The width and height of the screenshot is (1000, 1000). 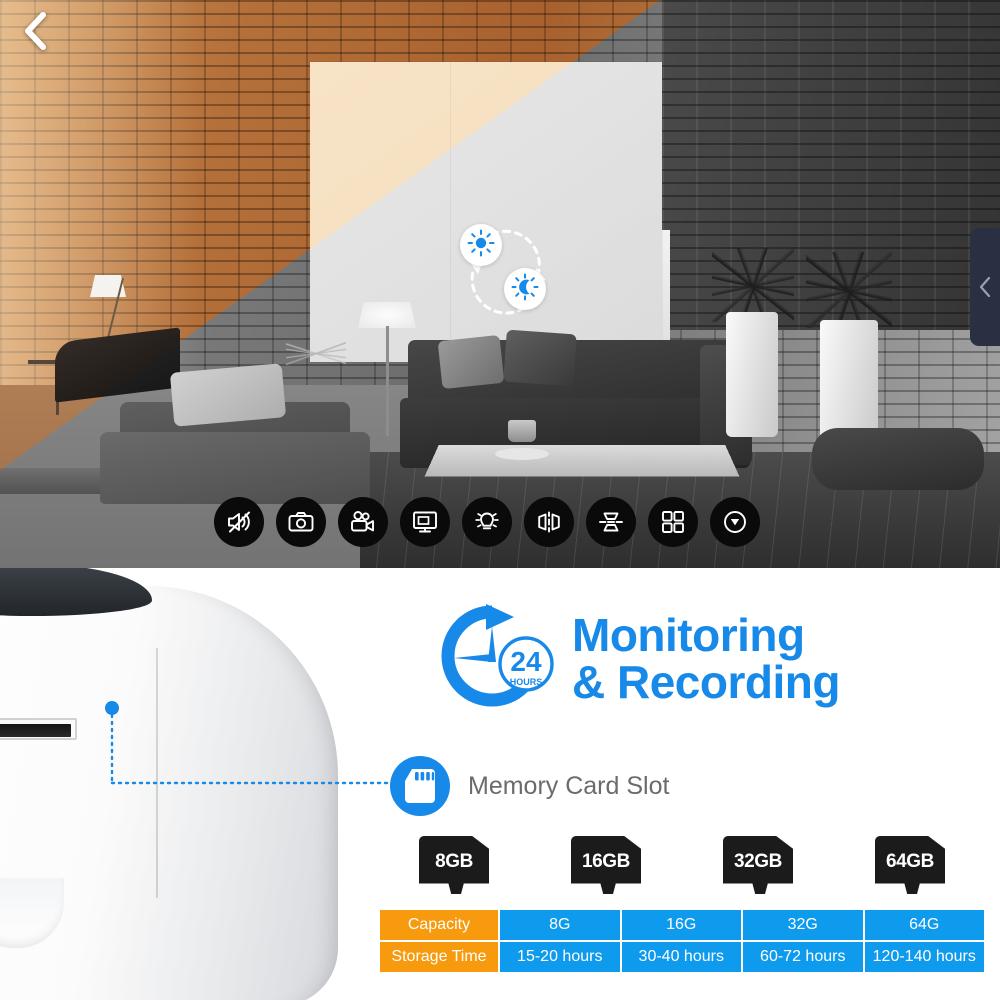 I want to click on sd-card-graphic: 64GB, so click(x=910, y=865).